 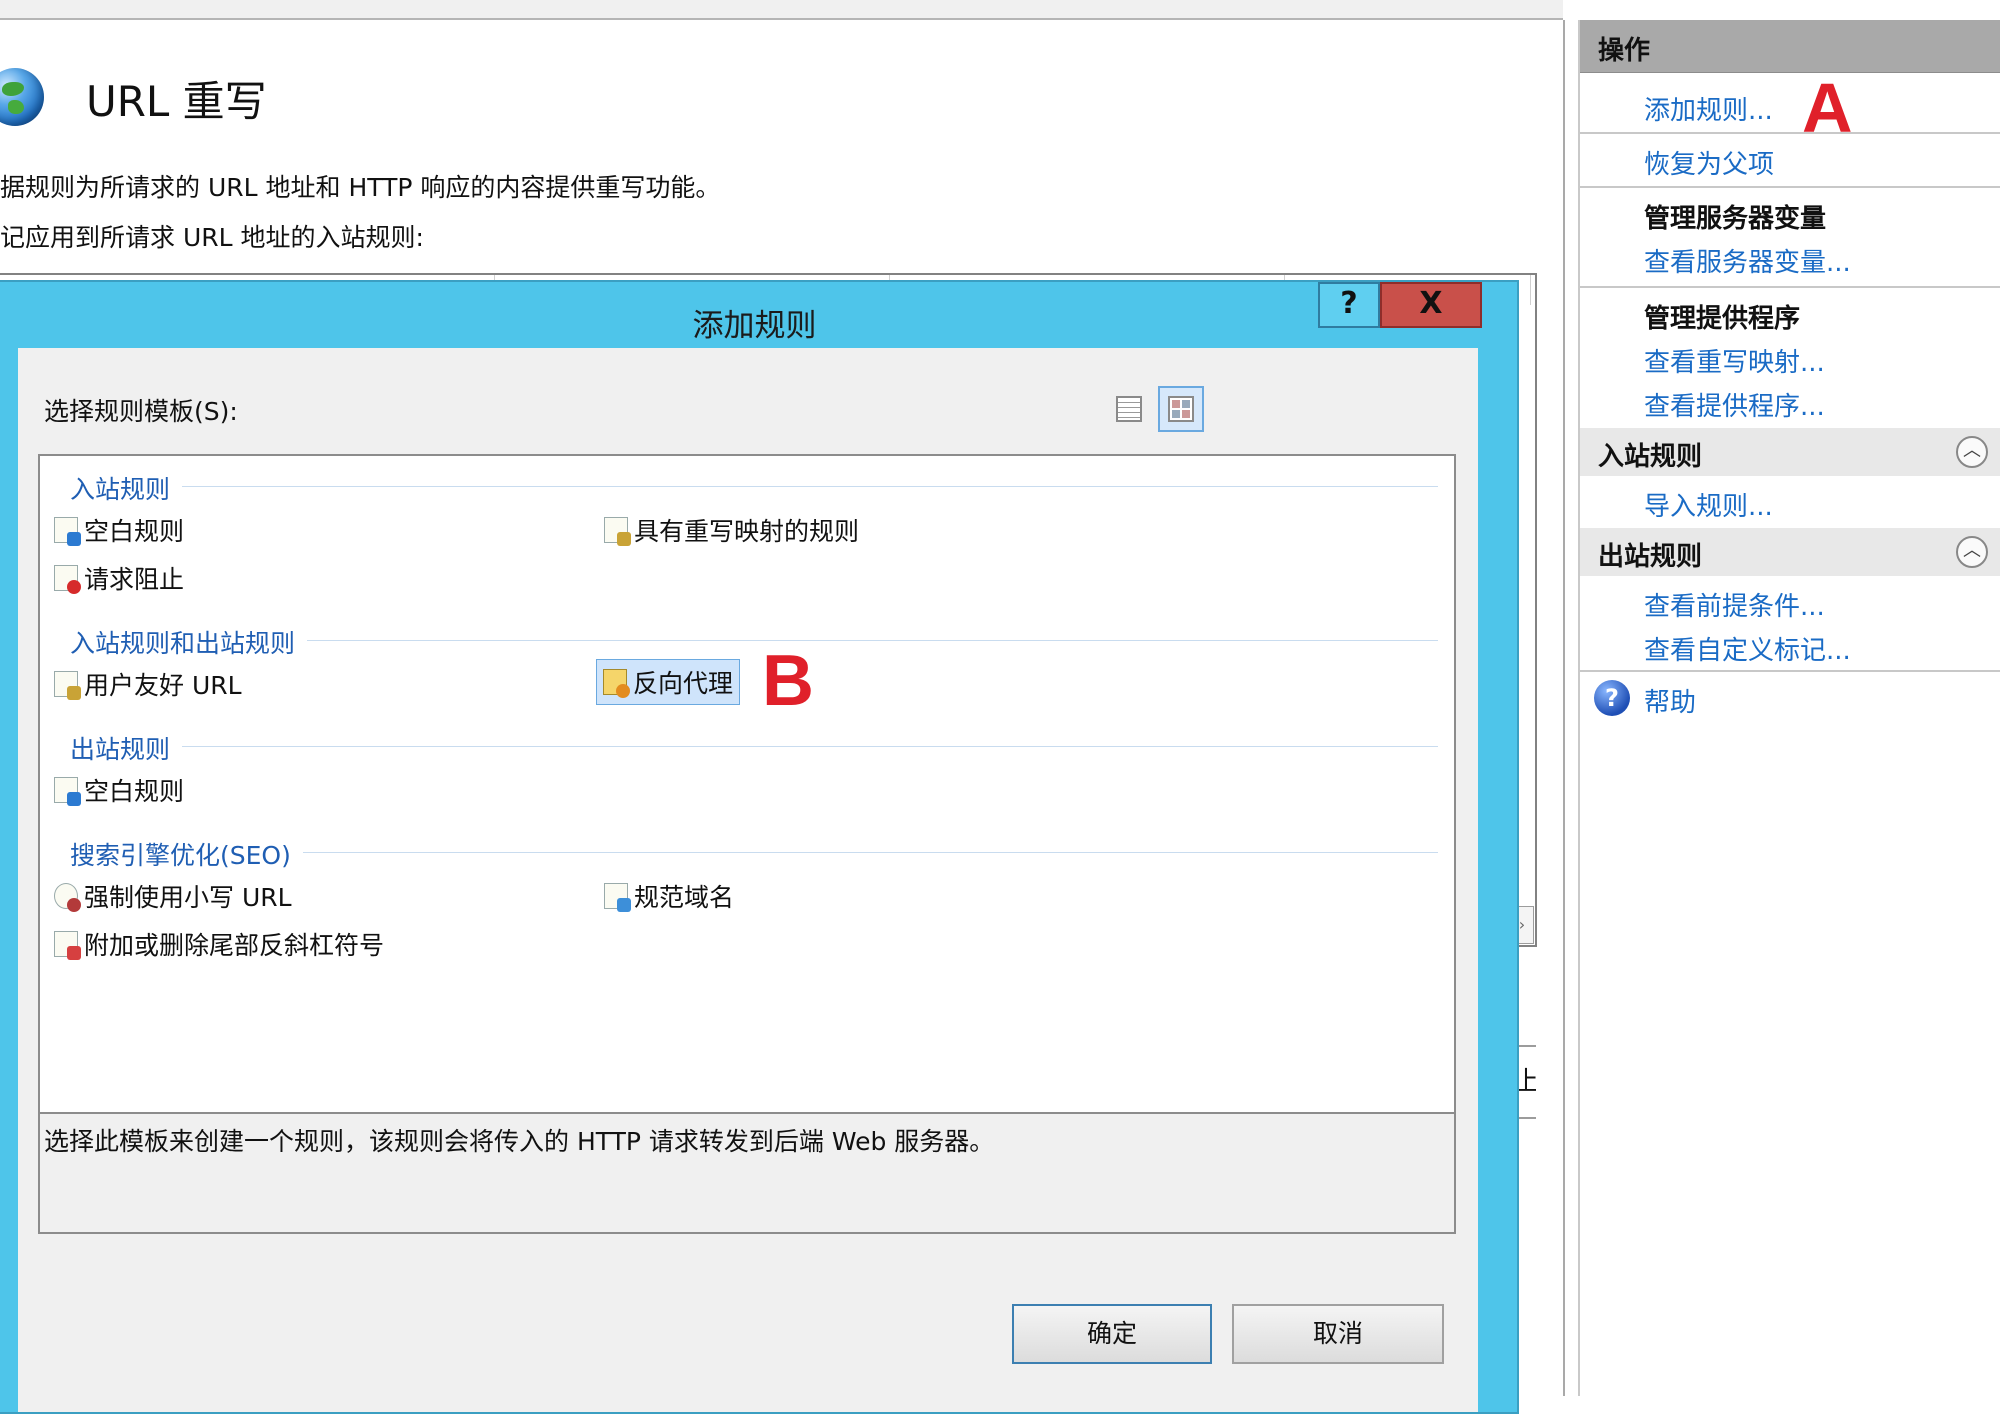 I want to click on group-title-seo: 搜索引擎优化(SEO), so click(x=186, y=854).